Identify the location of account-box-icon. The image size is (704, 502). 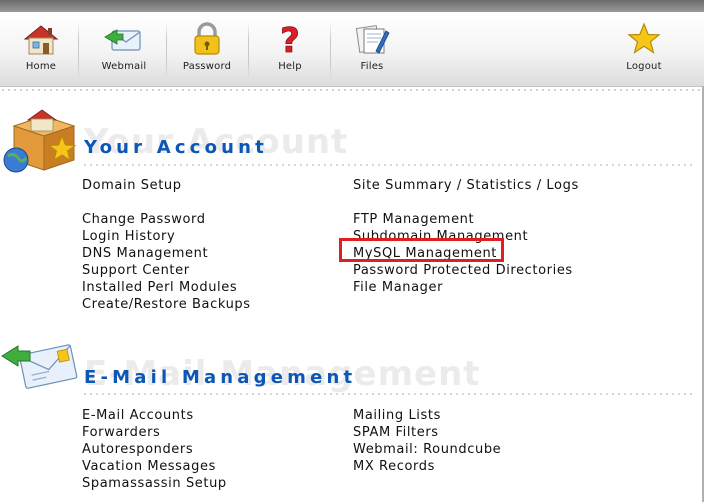
(40, 141).